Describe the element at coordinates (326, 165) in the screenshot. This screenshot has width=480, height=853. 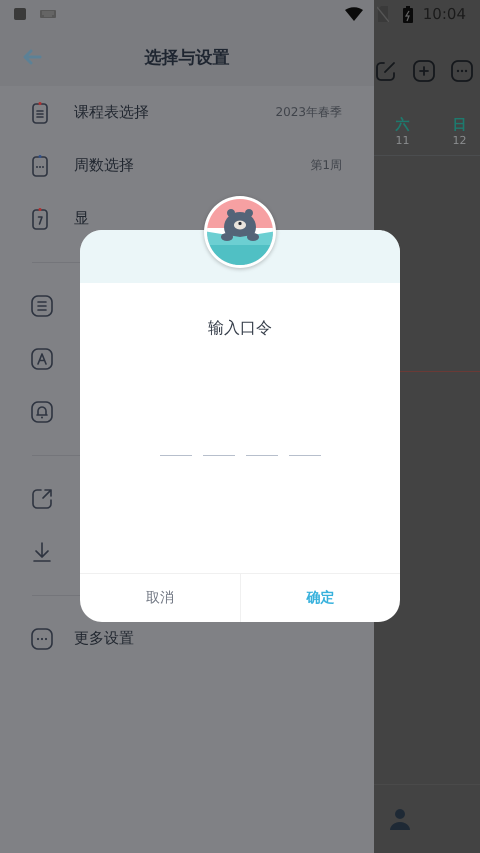
I see `item-value: 第1周` at that location.